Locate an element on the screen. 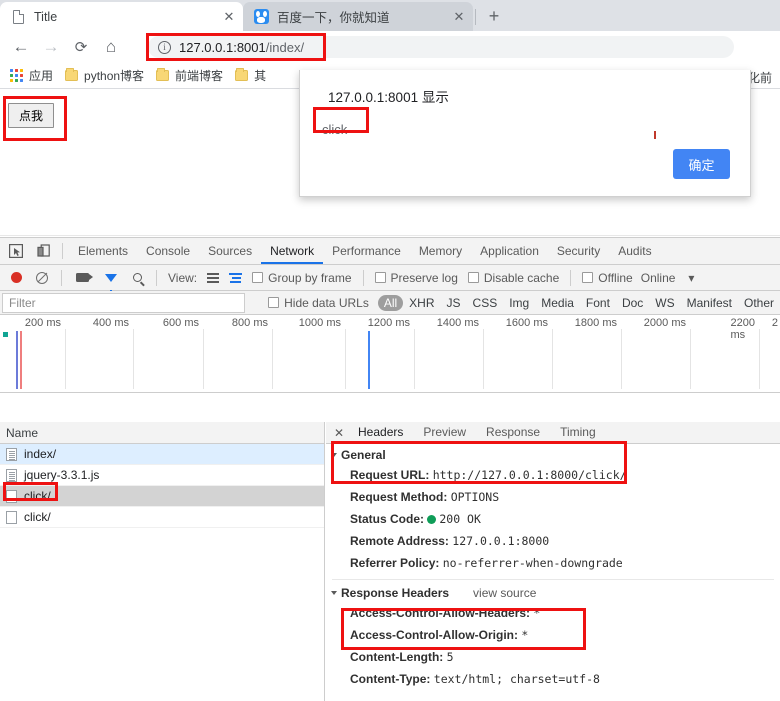 This screenshot has height=701, width=780. filter-type-css: CSS is located at coordinates (485, 303).